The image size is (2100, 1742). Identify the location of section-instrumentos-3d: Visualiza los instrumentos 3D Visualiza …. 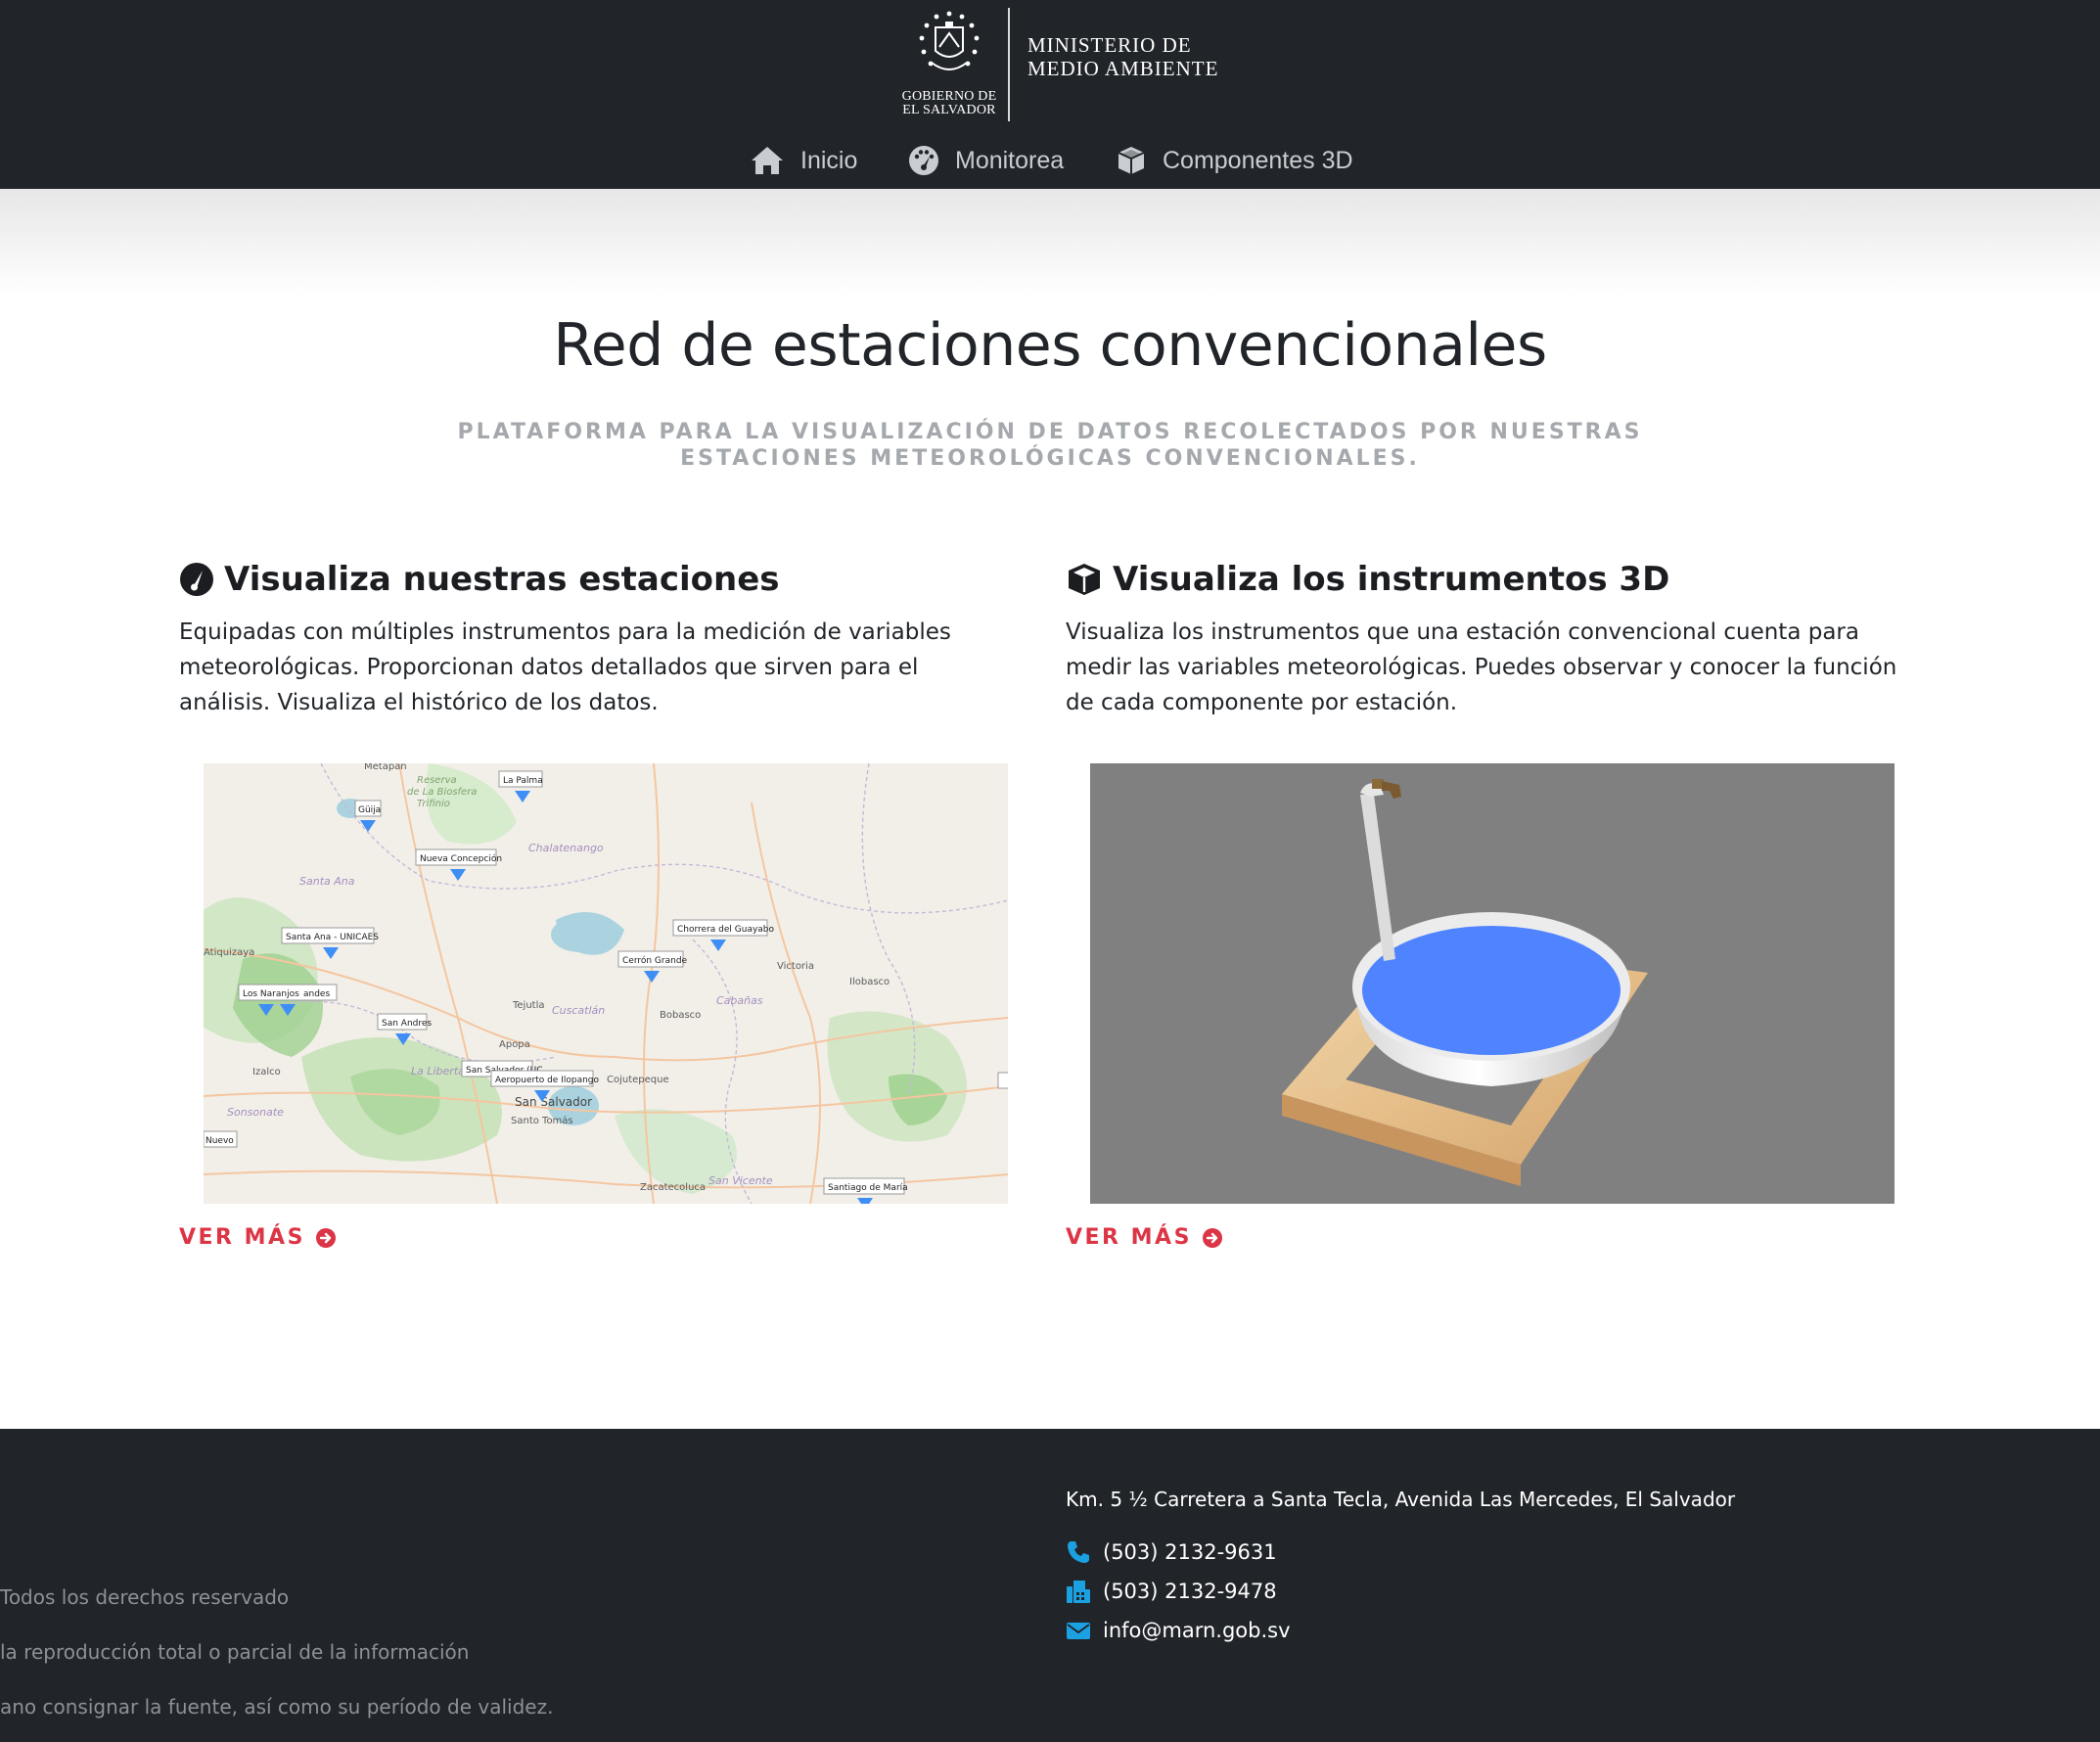
(1481, 638).